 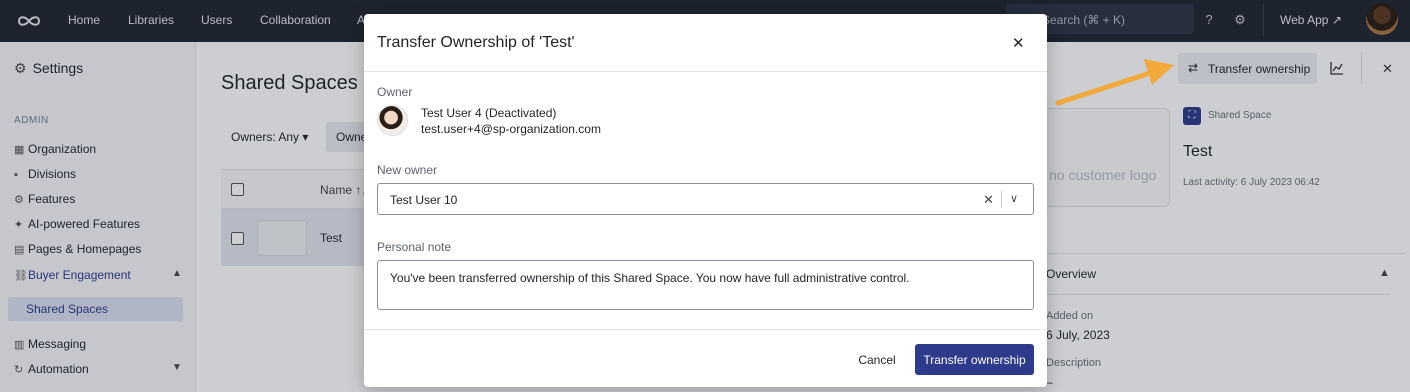 I want to click on dialog-header-divider, so click(x=705, y=71).